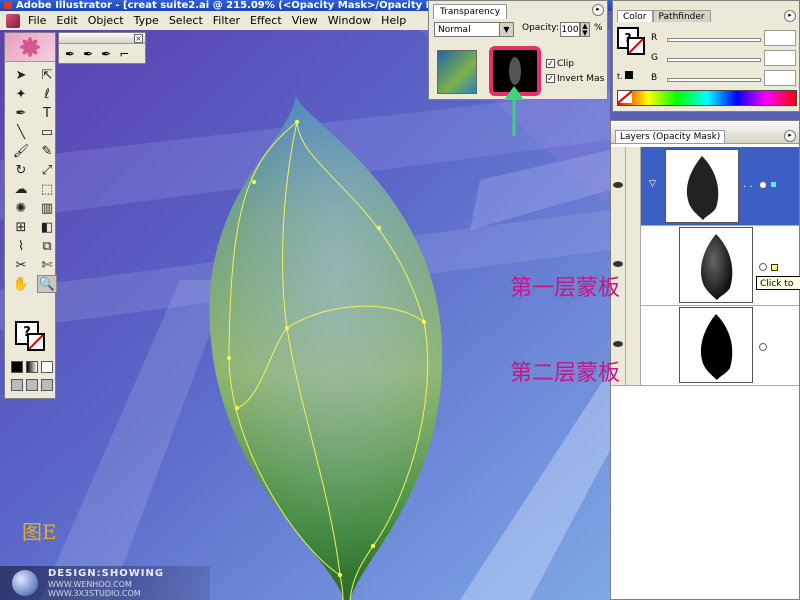  Describe the element at coordinates (625, 76) in the screenshot. I see `last-color-indicator: t.` at that location.